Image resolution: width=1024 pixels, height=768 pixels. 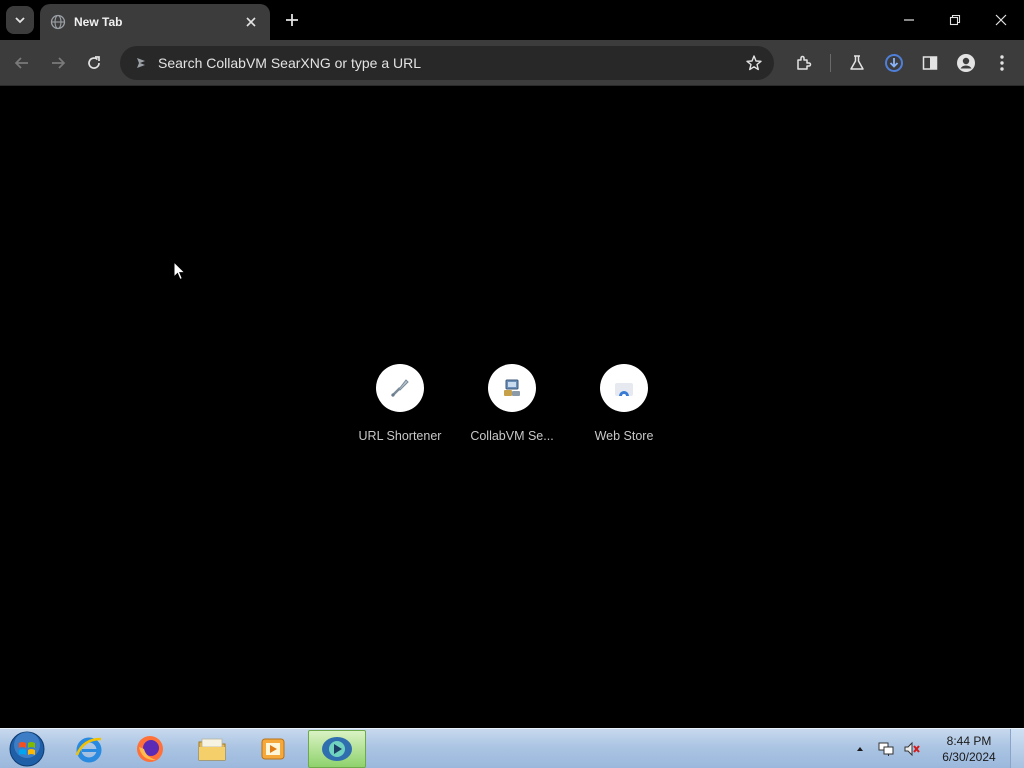 I want to click on back-icon, so click(x=21, y=63).